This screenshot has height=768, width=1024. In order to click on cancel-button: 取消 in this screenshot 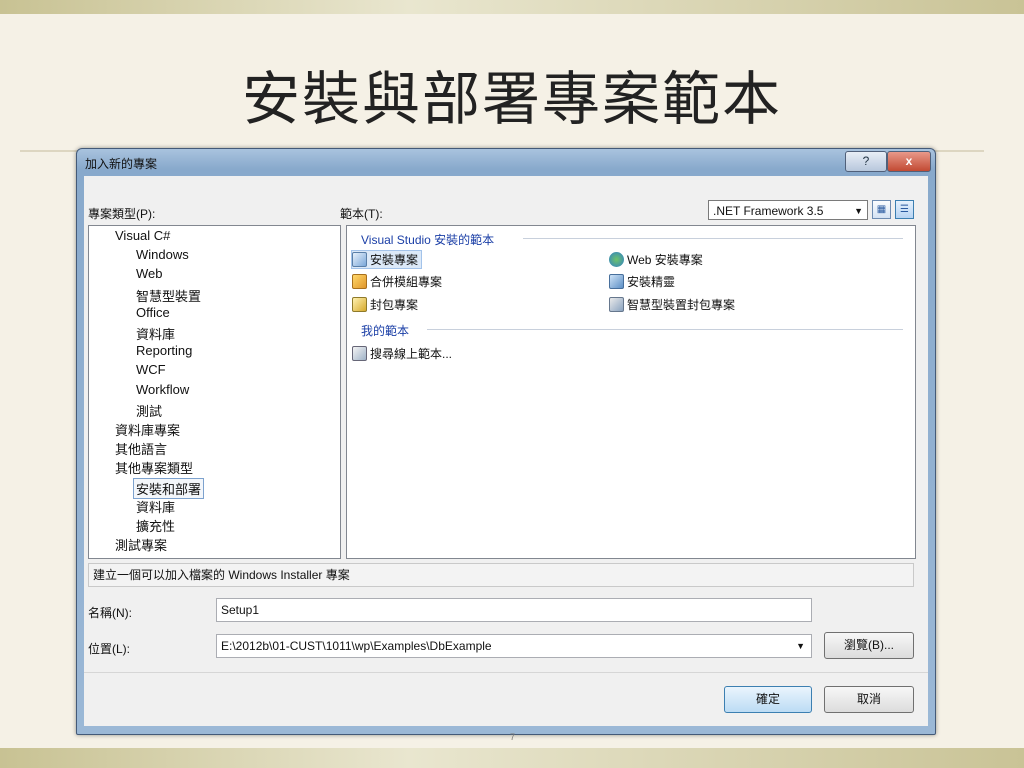, I will do `click(869, 699)`.